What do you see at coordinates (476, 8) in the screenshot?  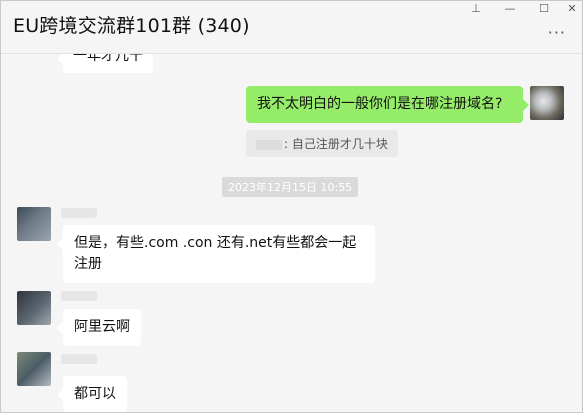 I see `pin-icon: ⊥` at bounding box center [476, 8].